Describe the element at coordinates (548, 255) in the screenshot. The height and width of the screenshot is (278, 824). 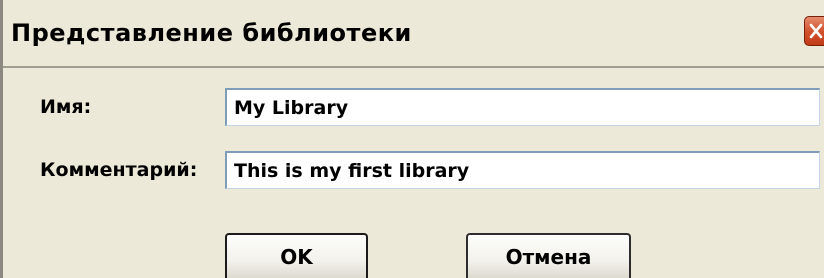
I see `cancel-button: Отмена` at that location.